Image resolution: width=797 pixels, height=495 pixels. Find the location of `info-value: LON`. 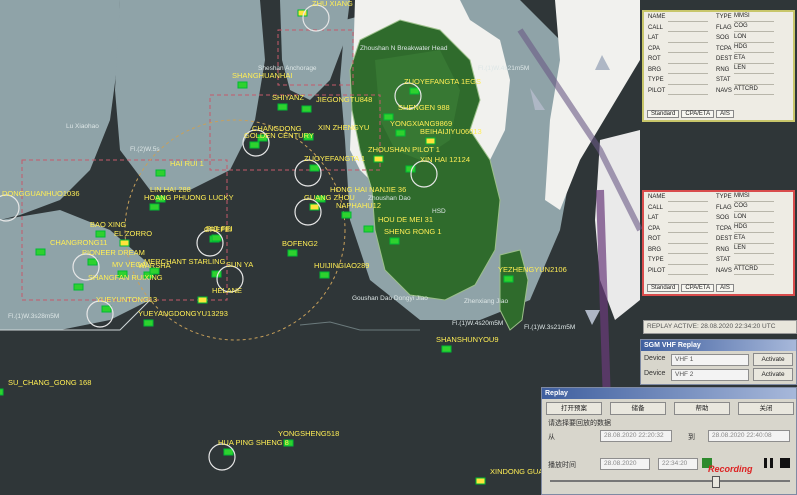

info-value: LON is located at coordinates (754, 38).